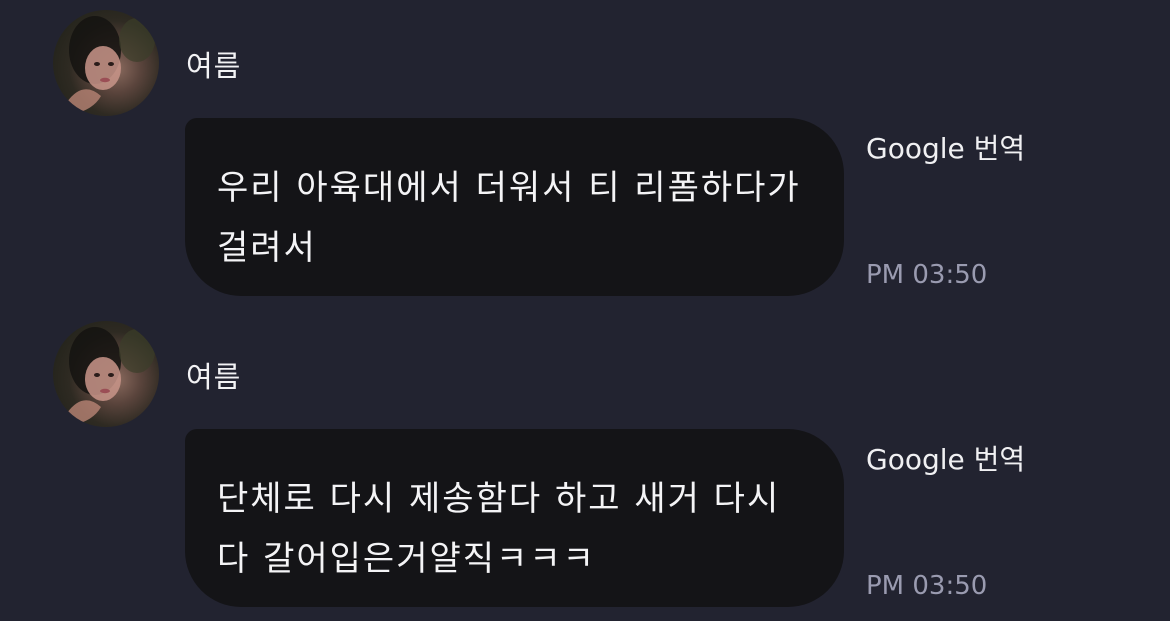 This screenshot has width=1170, height=621. Describe the element at coordinates (499, 529) in the screenshot. I see `message-text: 단체로 다시 제송함다 하고 새거 다시 다 갈어입은거얄직ㅋㅋㅋ` at that location.